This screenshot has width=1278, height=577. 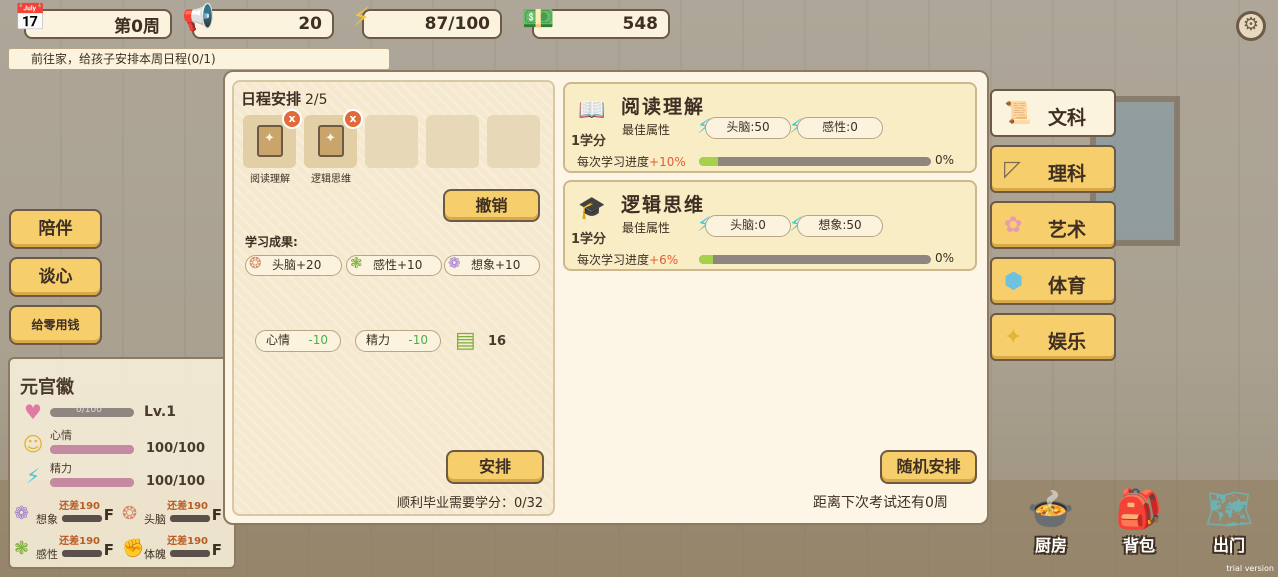 I want to click on kitchen-button: 🍲 厨房, so click(x=1051, y=521).